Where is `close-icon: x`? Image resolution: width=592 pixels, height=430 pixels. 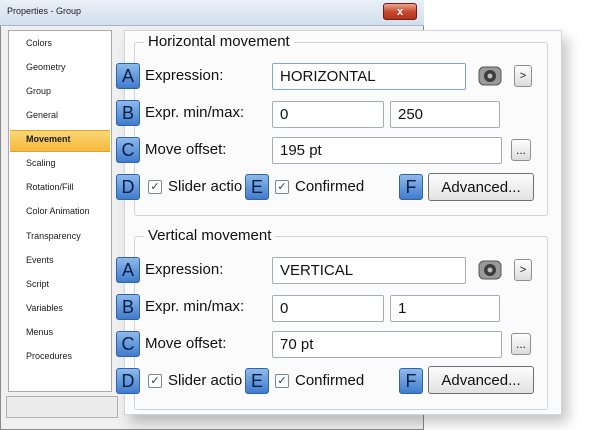 close-icon: x is located at coordinates (400, 11).